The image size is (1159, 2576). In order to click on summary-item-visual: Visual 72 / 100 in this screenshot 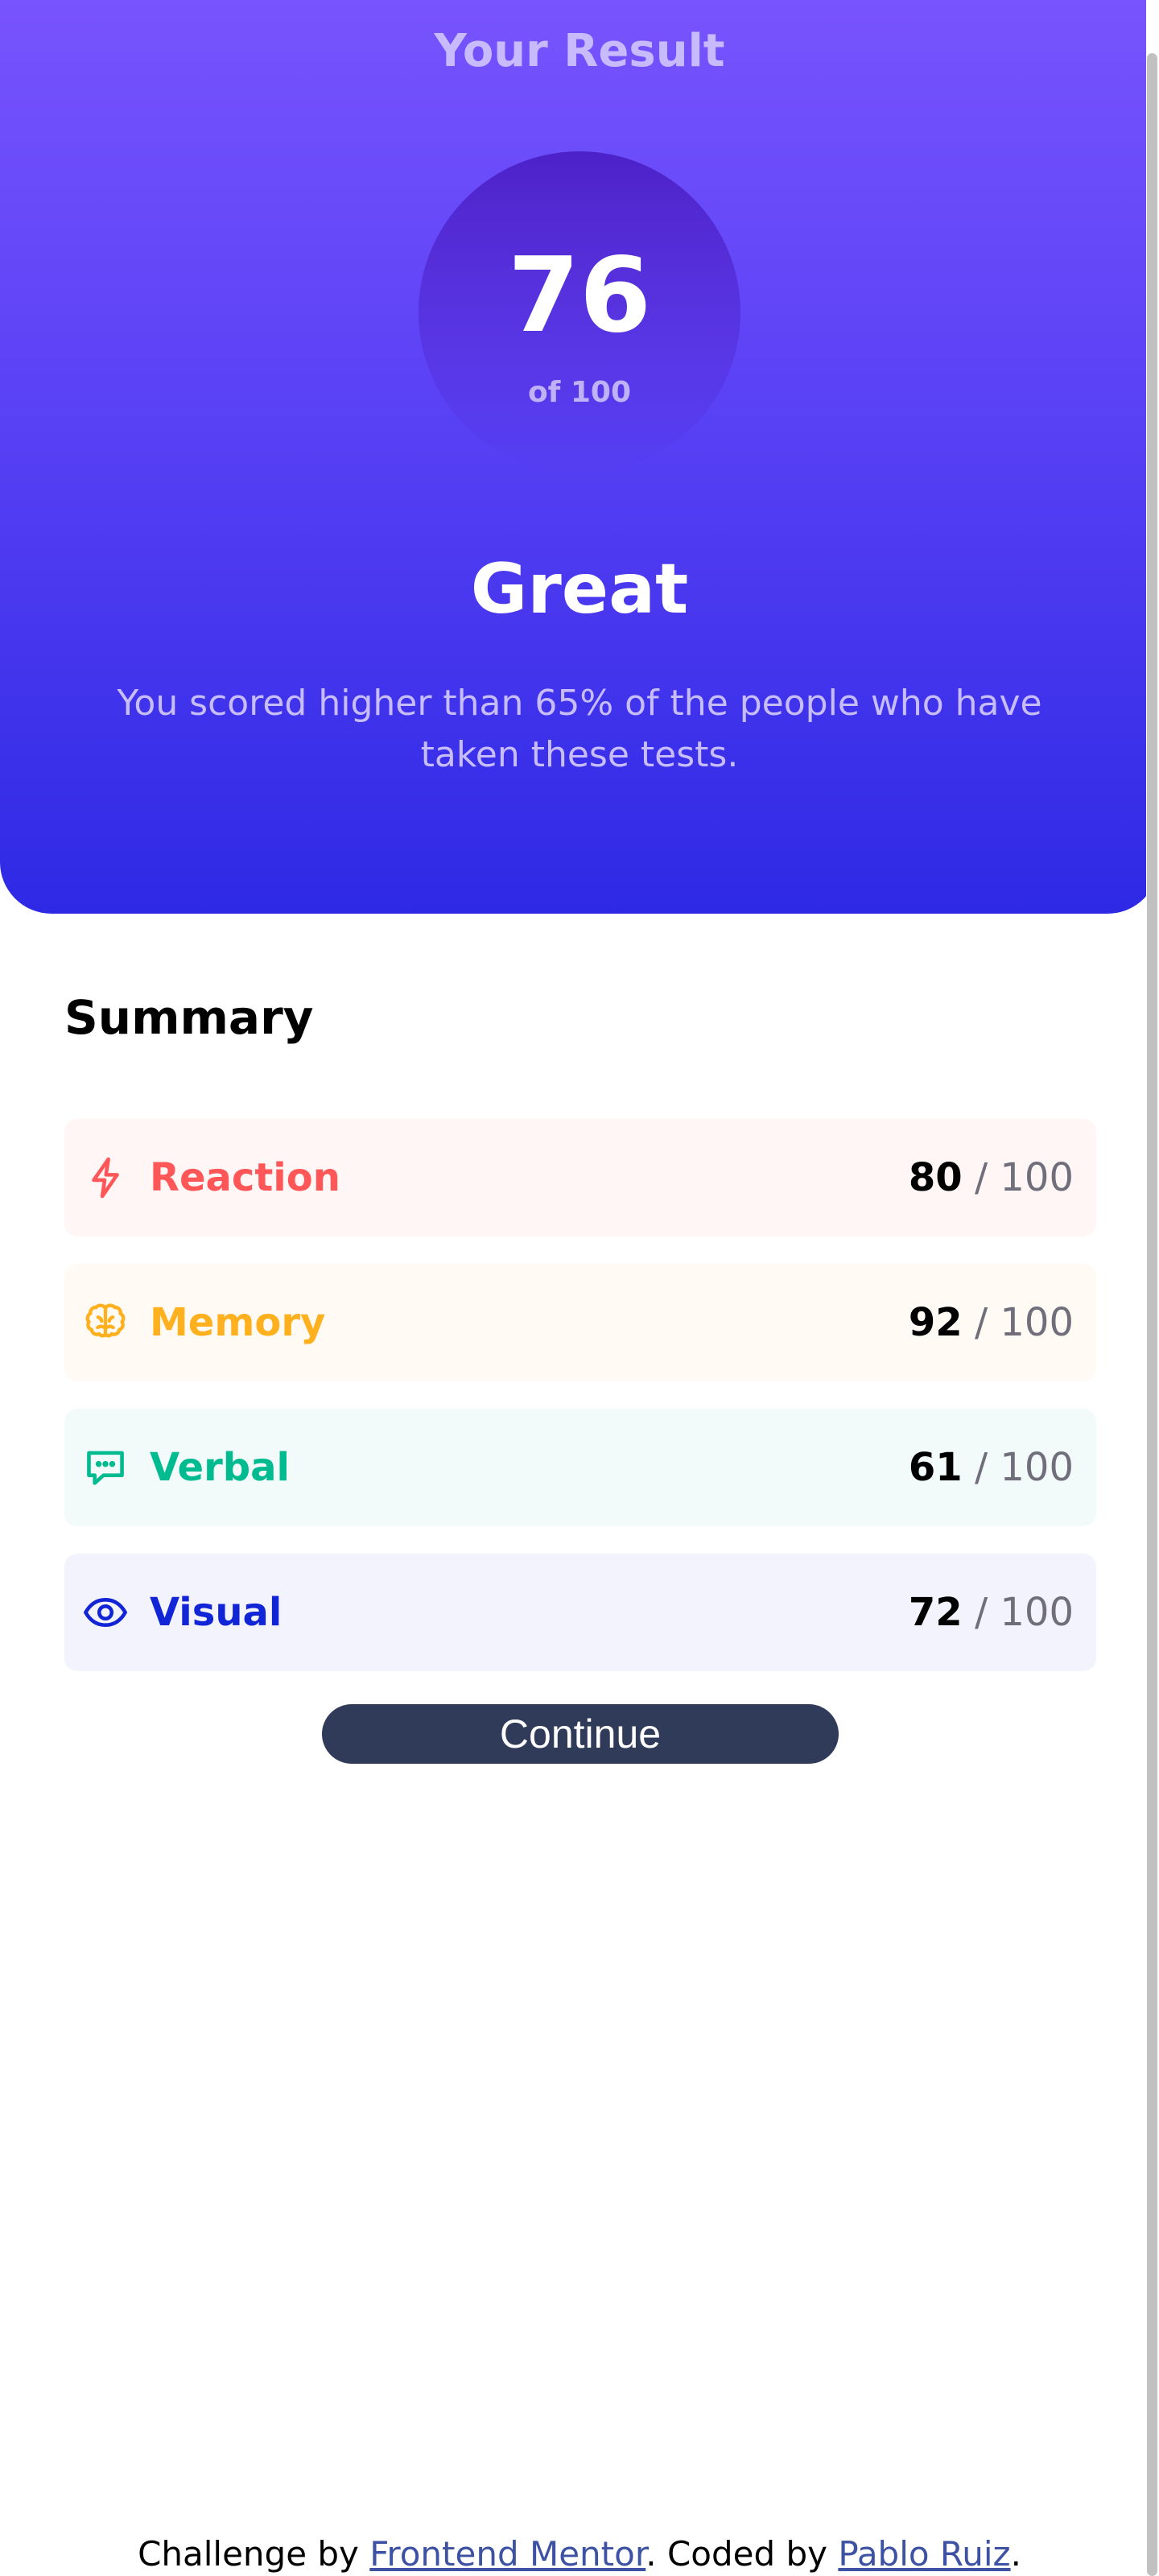, I will do `click(580, 1612)`.